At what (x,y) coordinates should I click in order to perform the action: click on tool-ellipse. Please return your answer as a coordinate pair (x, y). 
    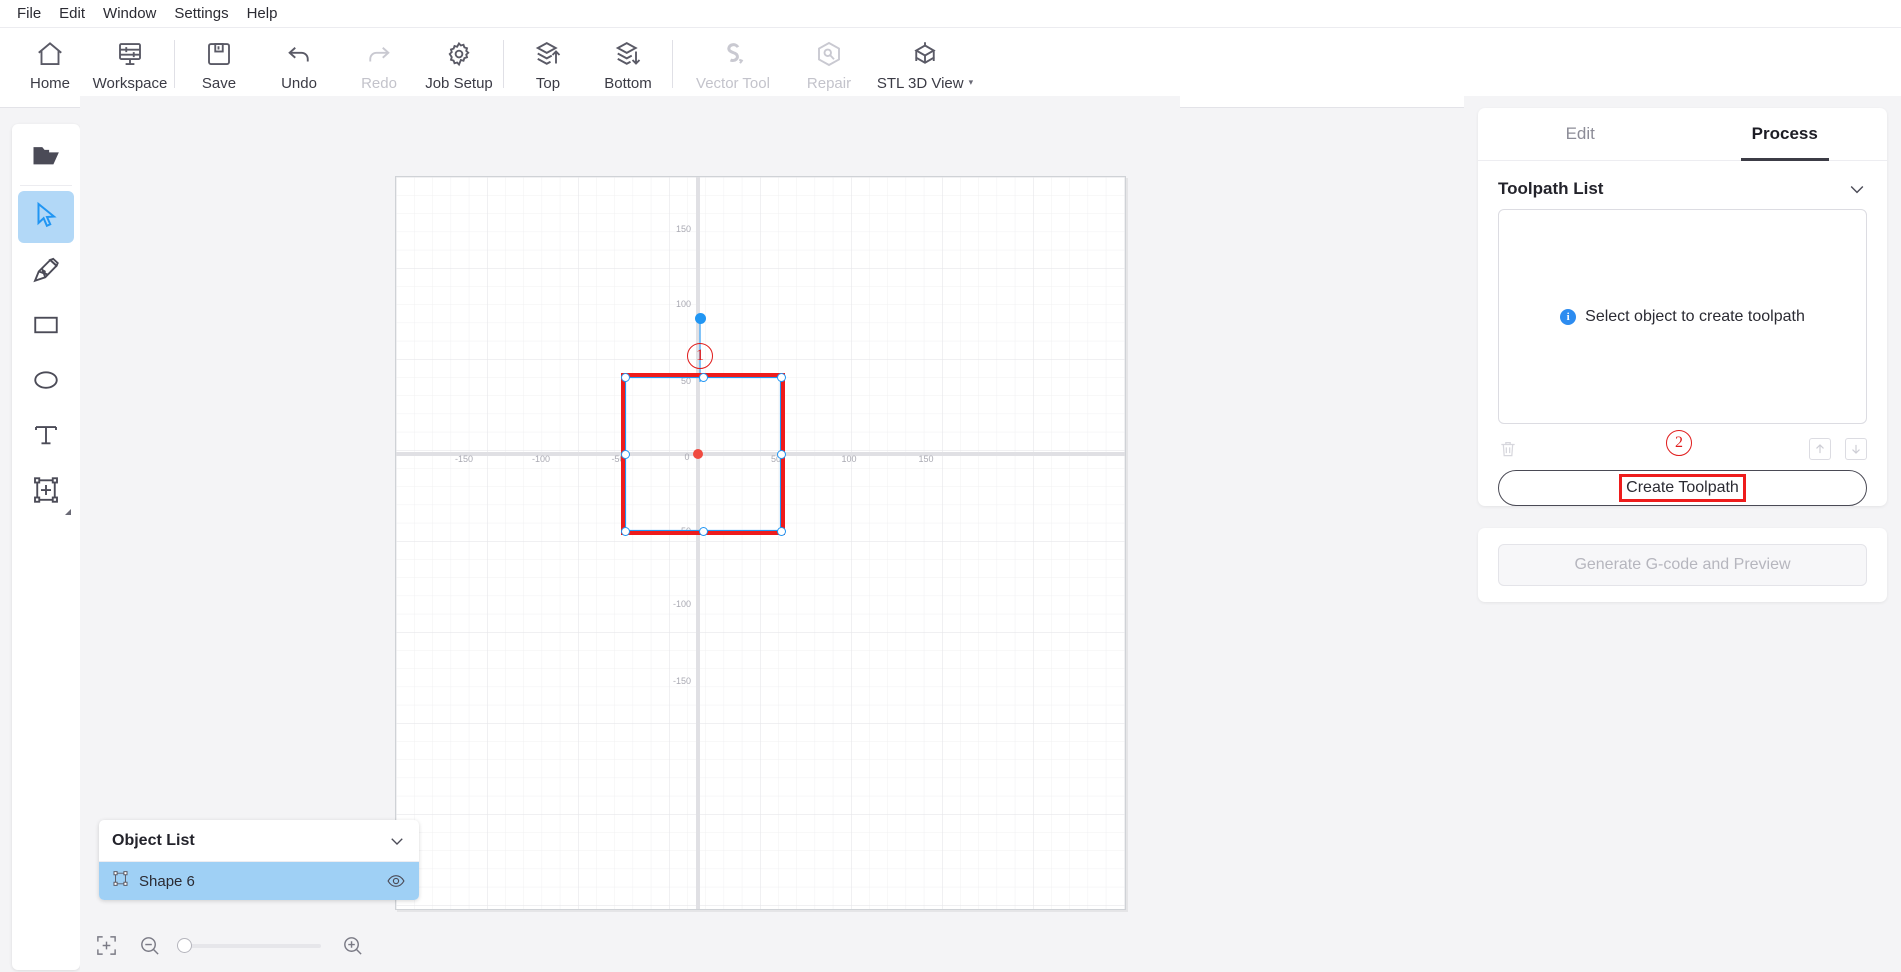
    Looking at the image, I should click on (46, 382).